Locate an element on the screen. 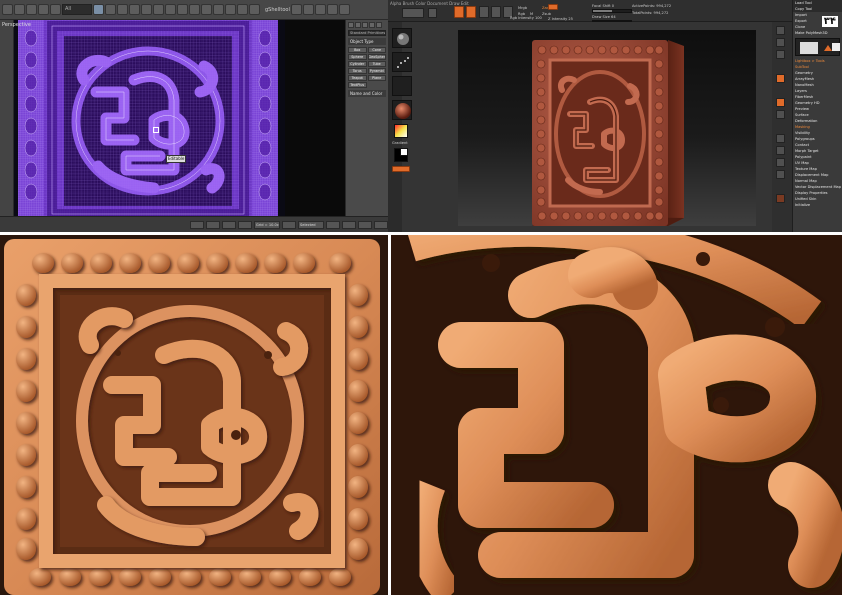  object-button: GeoSphere is located at coordinates (376, 57).